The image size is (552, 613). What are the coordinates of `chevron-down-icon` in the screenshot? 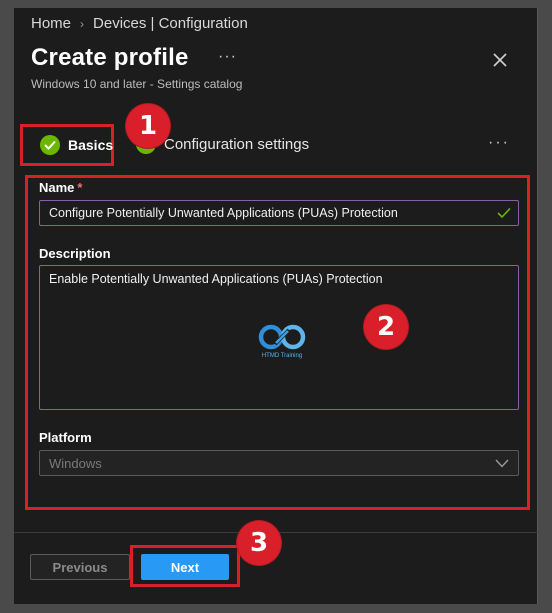 It's located at (502, 463).